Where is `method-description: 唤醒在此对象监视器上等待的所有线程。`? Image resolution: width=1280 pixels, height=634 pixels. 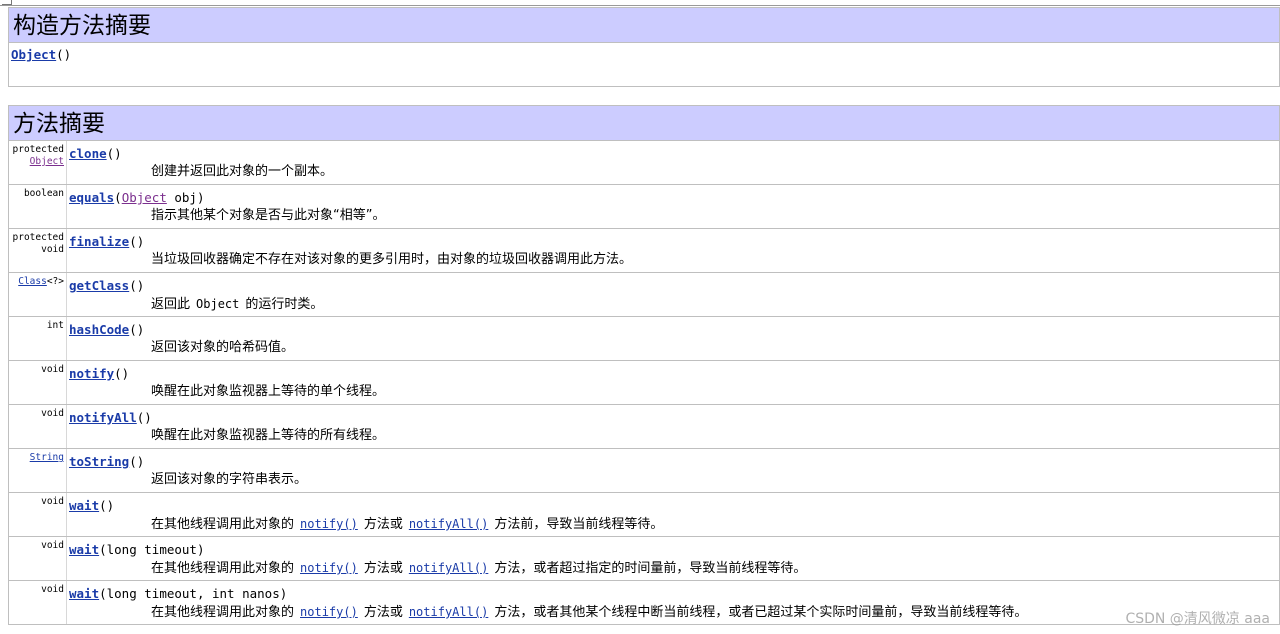 method-description: 唤醒在此对象监视器上等待的所有线程。 is located at coordinates (268, 435).